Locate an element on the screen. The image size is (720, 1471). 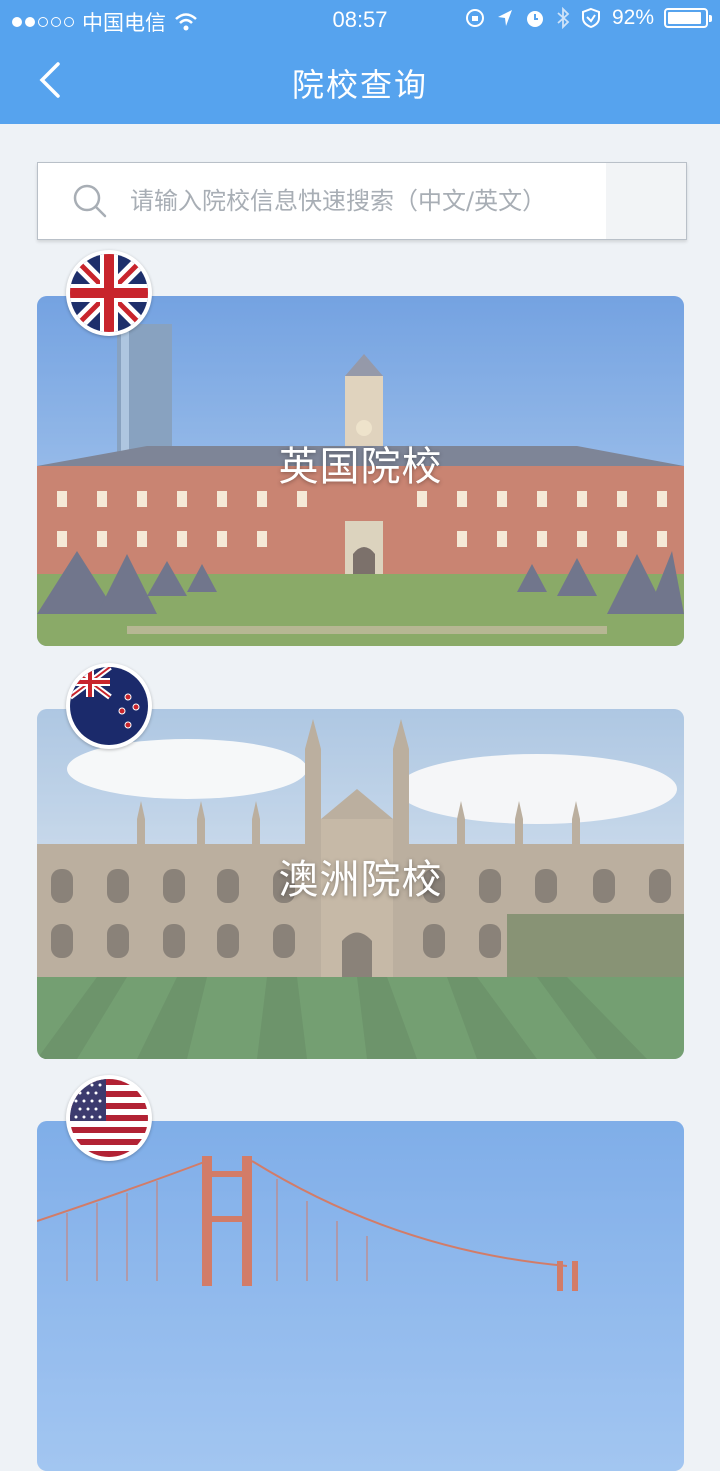
uk-flag-icon is located at coordinates (109, 293).